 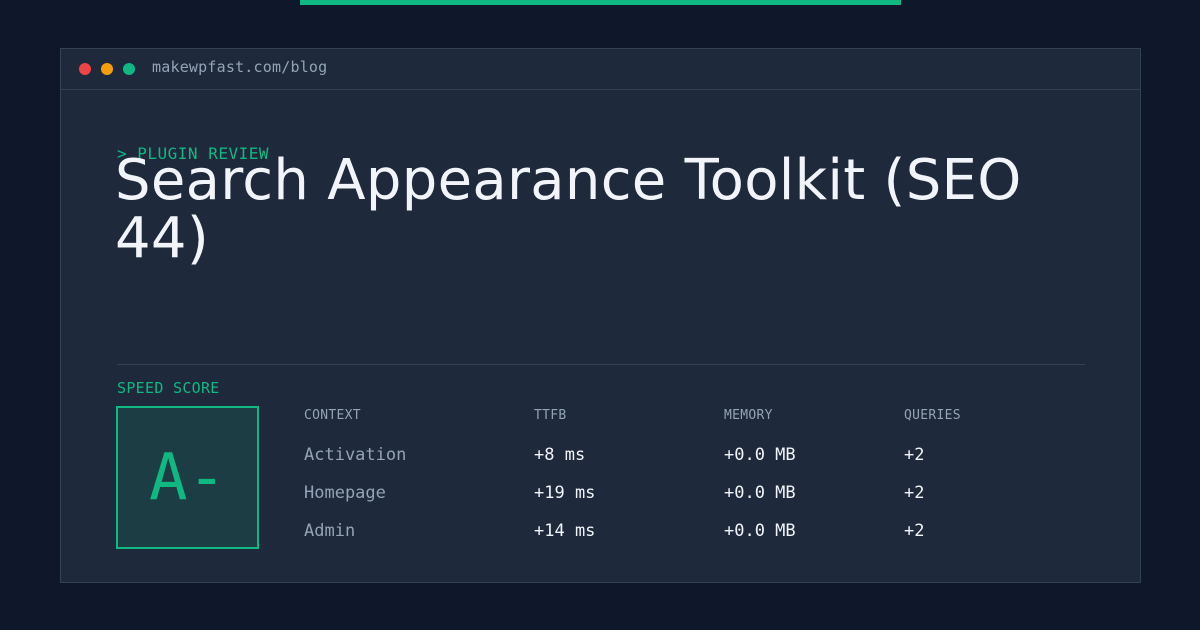 I want to click on speed-score-label: SPEED SCORE, so click(x=168, y=388).